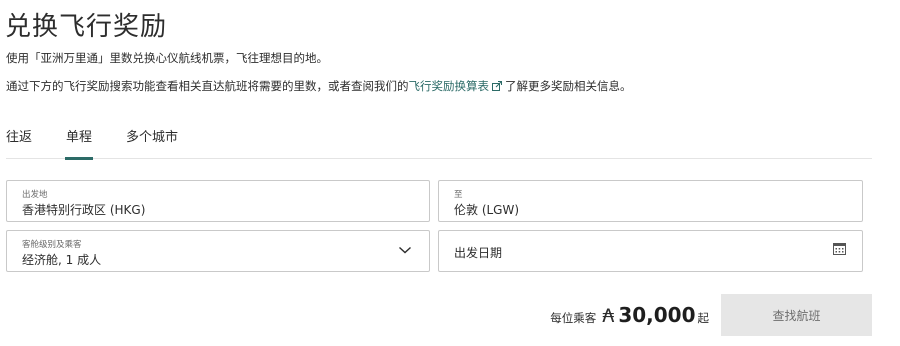 This screenshot has width=900, height=346. What do you see at coordinates (19, 135) in the screenshot?
I see `tab-roundtrip: 往返` at bounding box center [19, 135].